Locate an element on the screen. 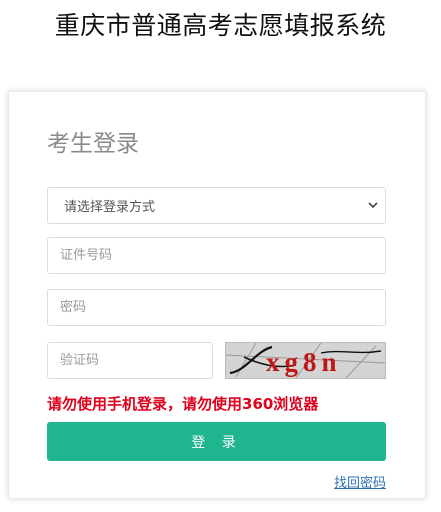 This screenshot has height=512, width=441. browser-warning: 请勿使用手机登录，请勿使用360浏览器 is located at coordinates (183, 404).